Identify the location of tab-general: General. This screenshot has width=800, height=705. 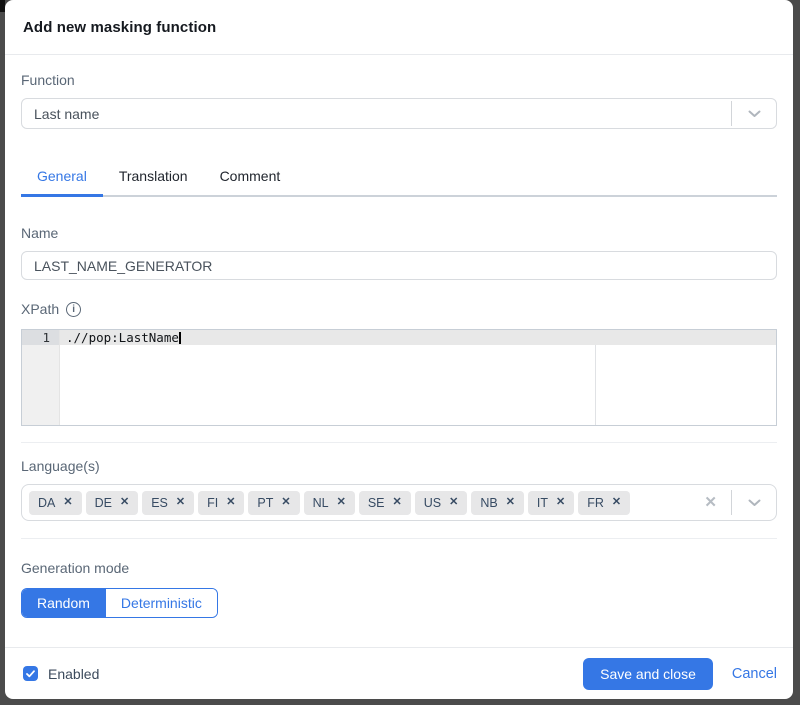
(62, 177).